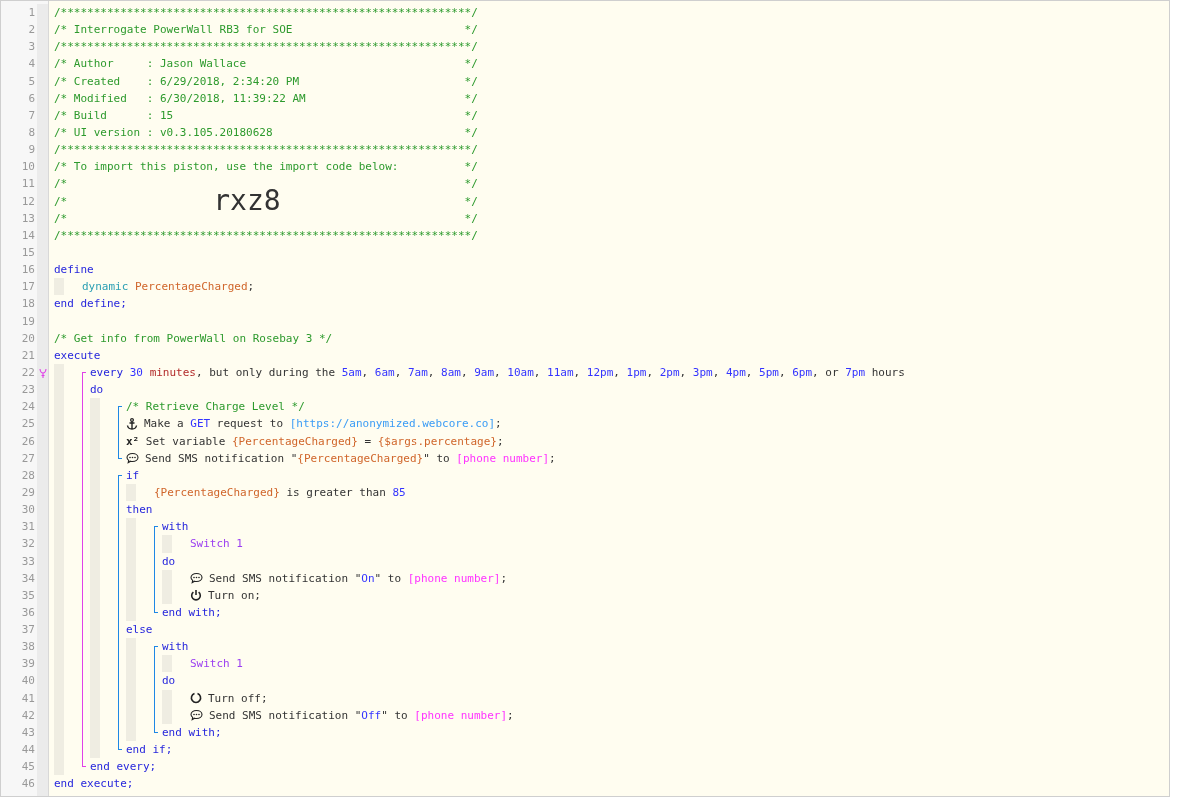  Describe the element at coordinates (28, 595) in the screenshot. I see `line-number: 35` at that location.